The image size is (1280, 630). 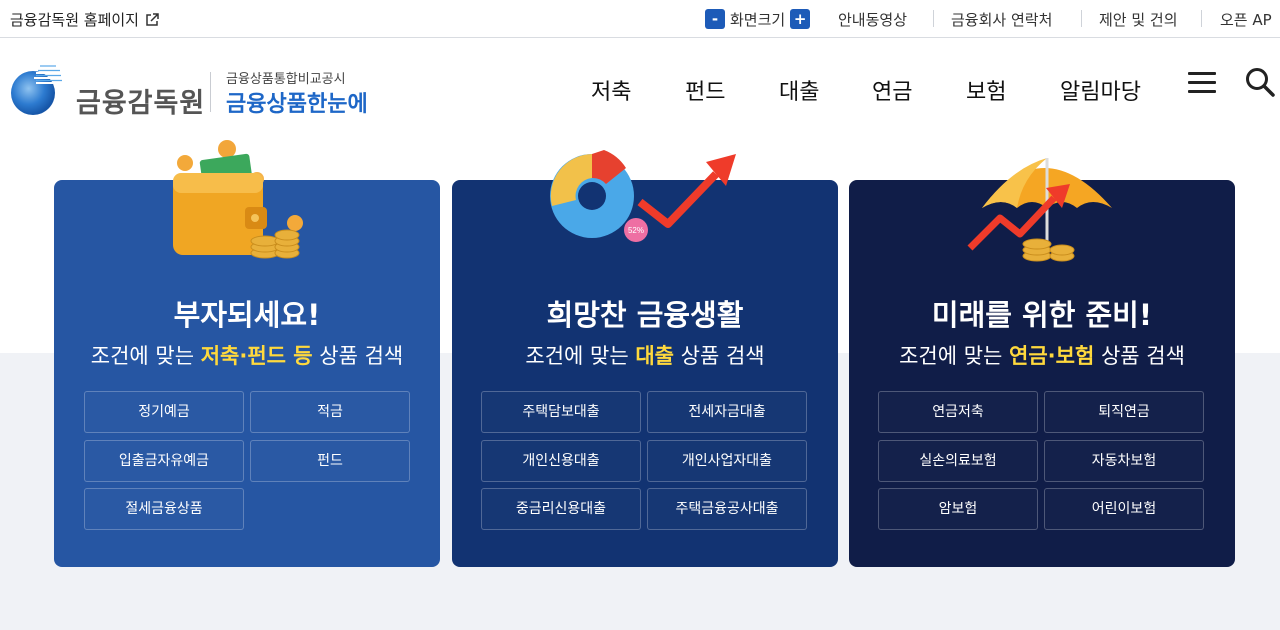 I want to click on product-button-child-insurance: 어린이보험, so click(x=1124, y=509).